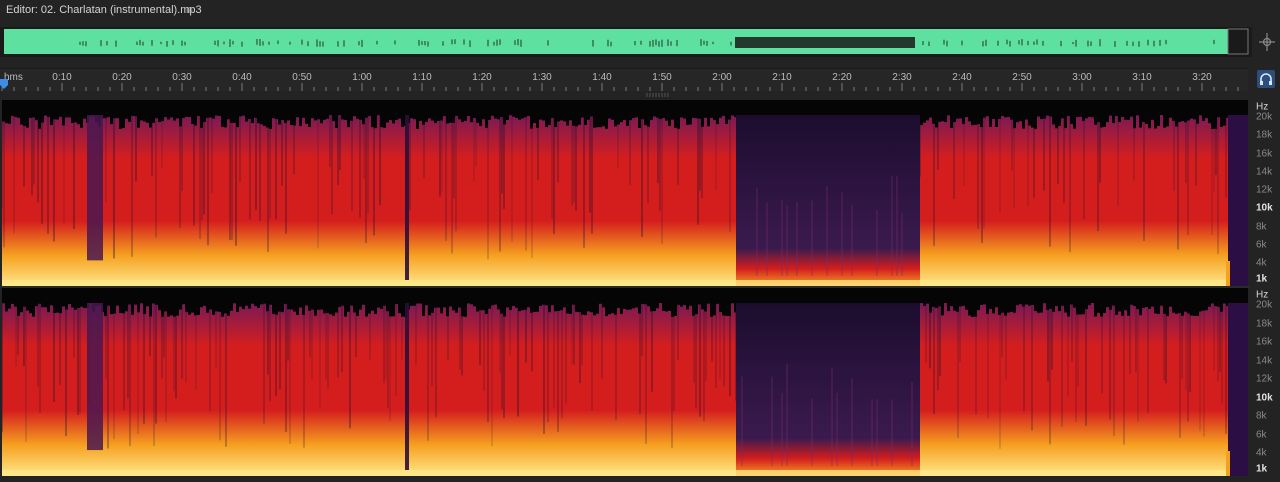  I want to click on panel-resize-handle, so click(658, 95).